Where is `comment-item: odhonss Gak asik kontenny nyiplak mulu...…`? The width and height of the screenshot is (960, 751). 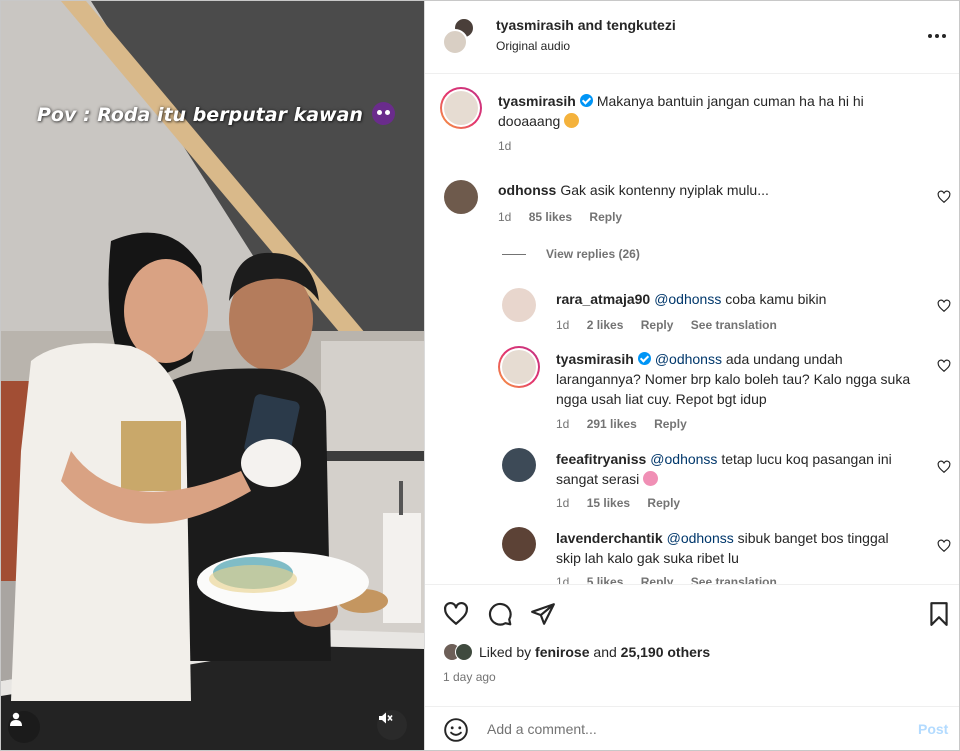 comment-item: odhonss Gak asik kontenny nyiplak mulu...… is located at coordinates (692, 205).